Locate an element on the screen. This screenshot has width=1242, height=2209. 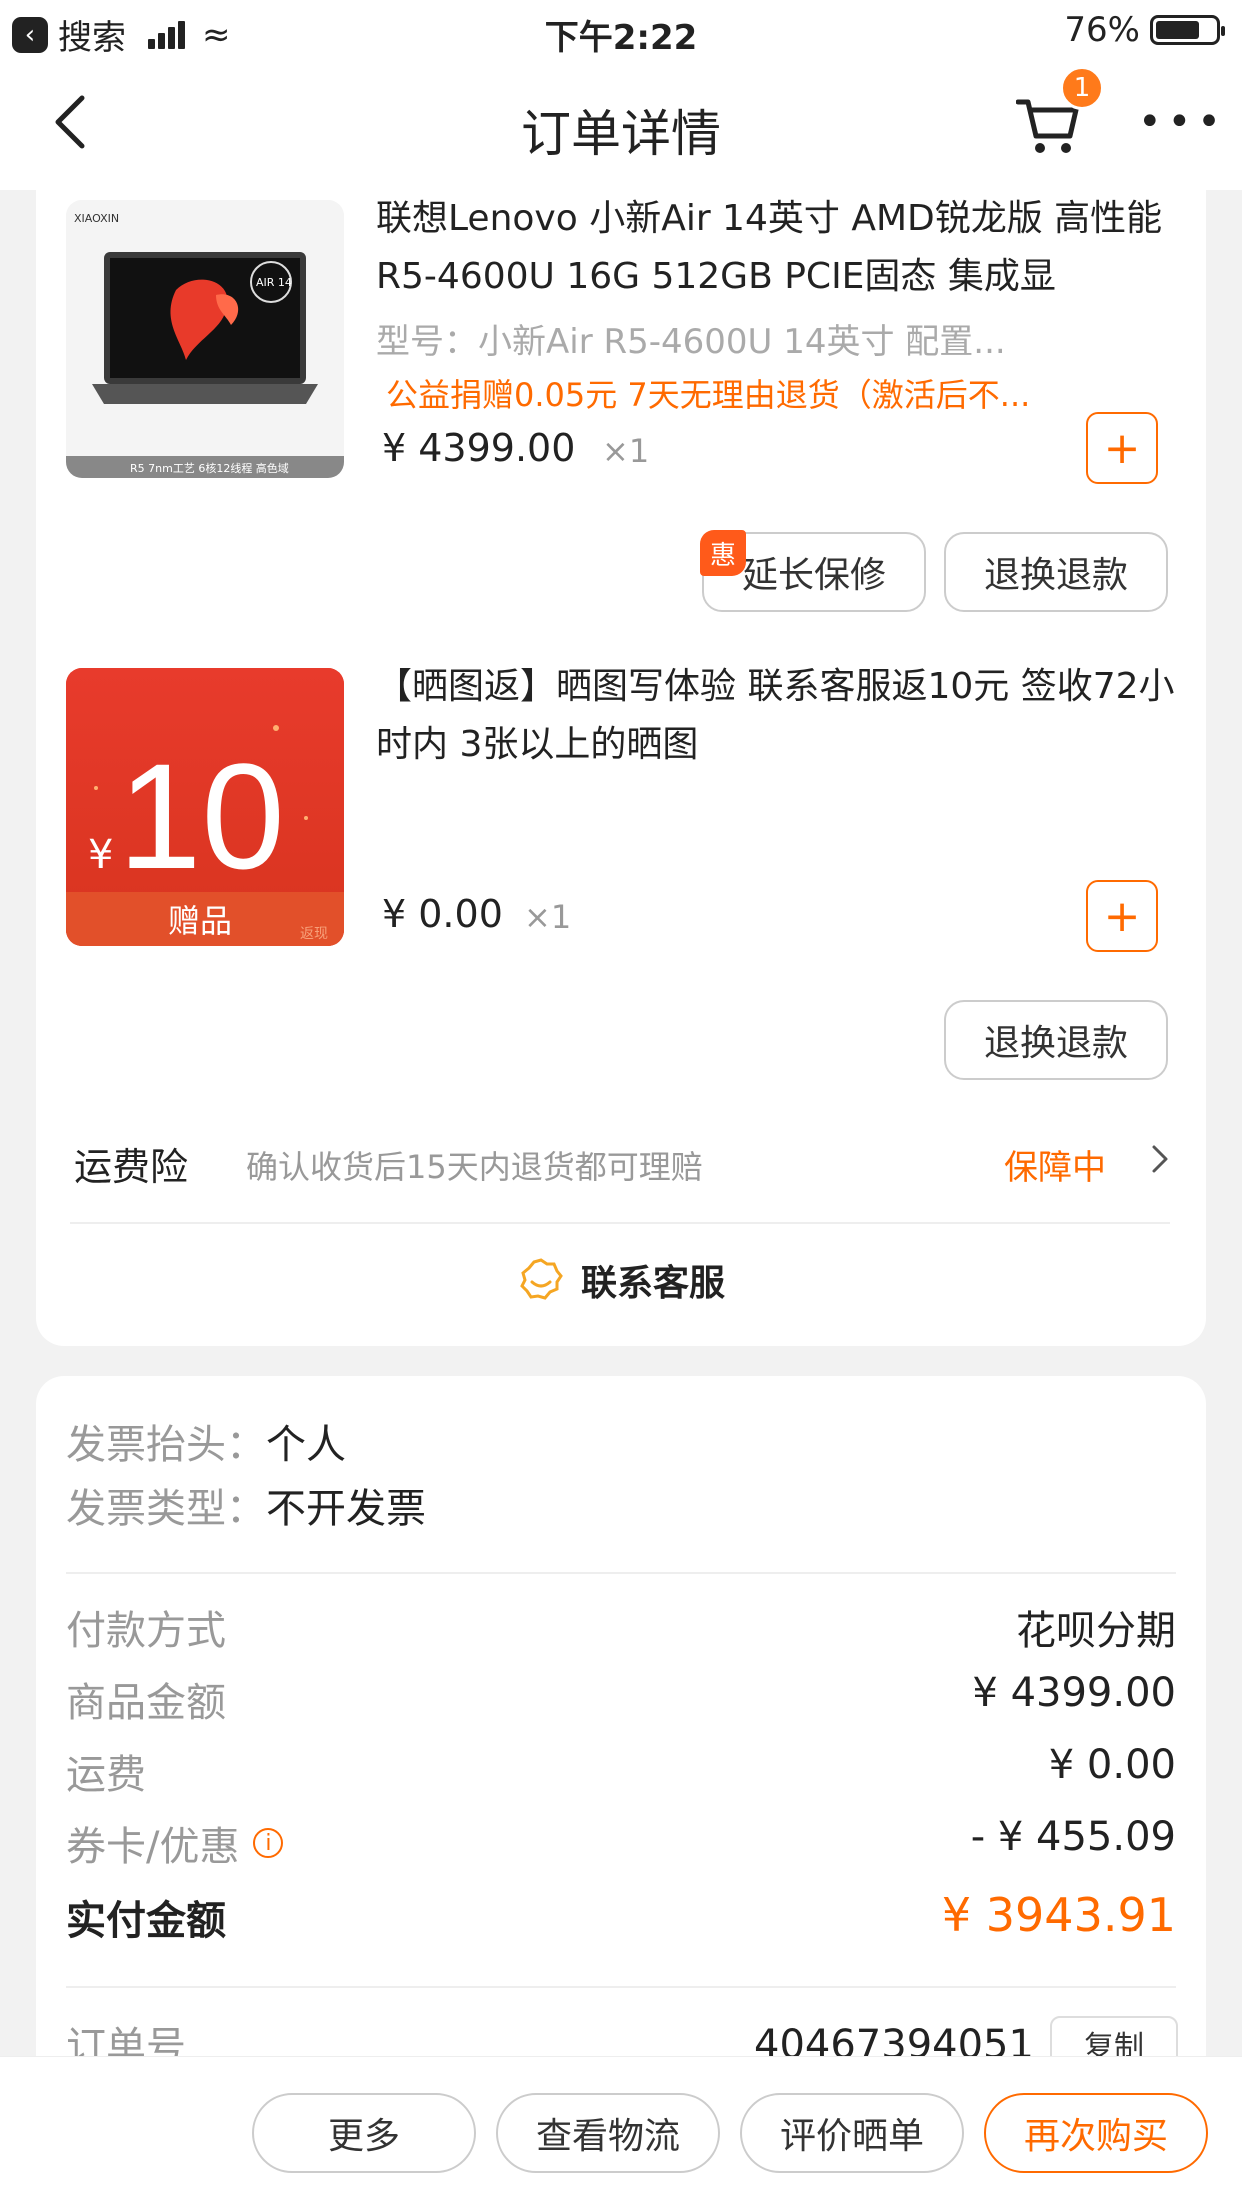
discount-badge: 惠 is located at coordinates (723, 553).